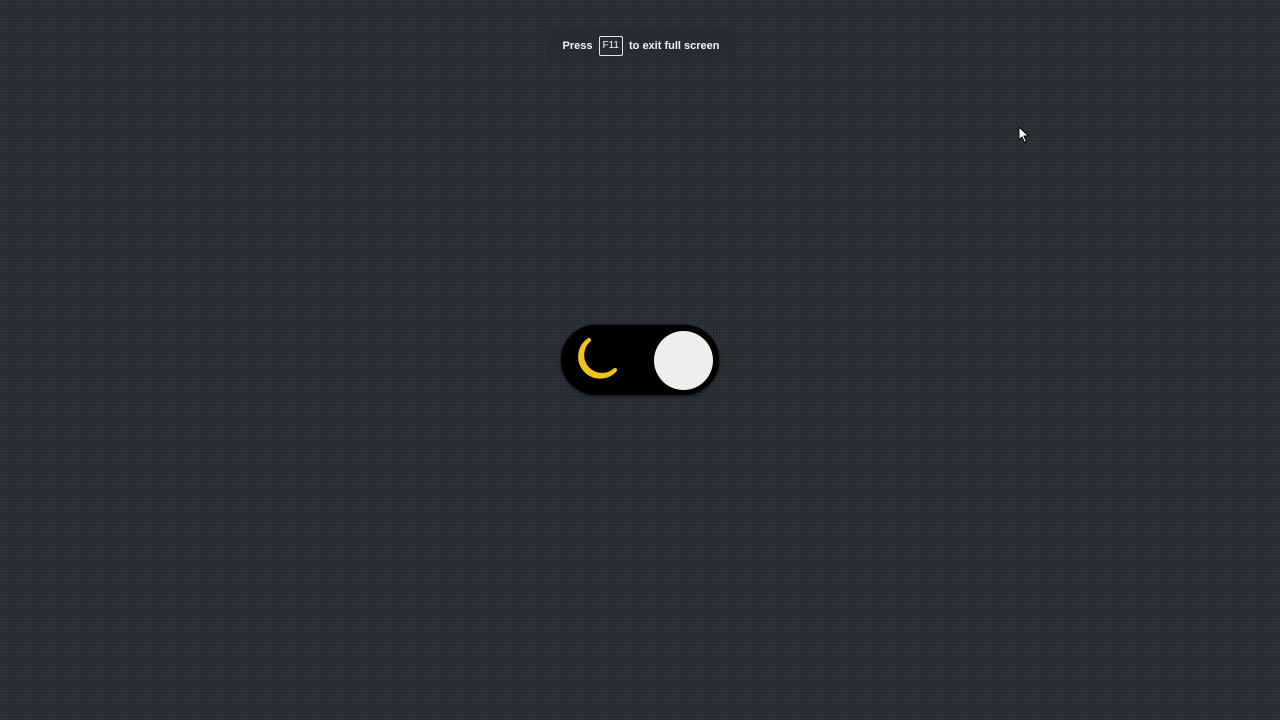 The width and height of the screenshot is (1280, 720). What do you see at coordinates (577, 46) in the screenshot?
I see `hint-prefix: Press` at bounding box center [577, 46].